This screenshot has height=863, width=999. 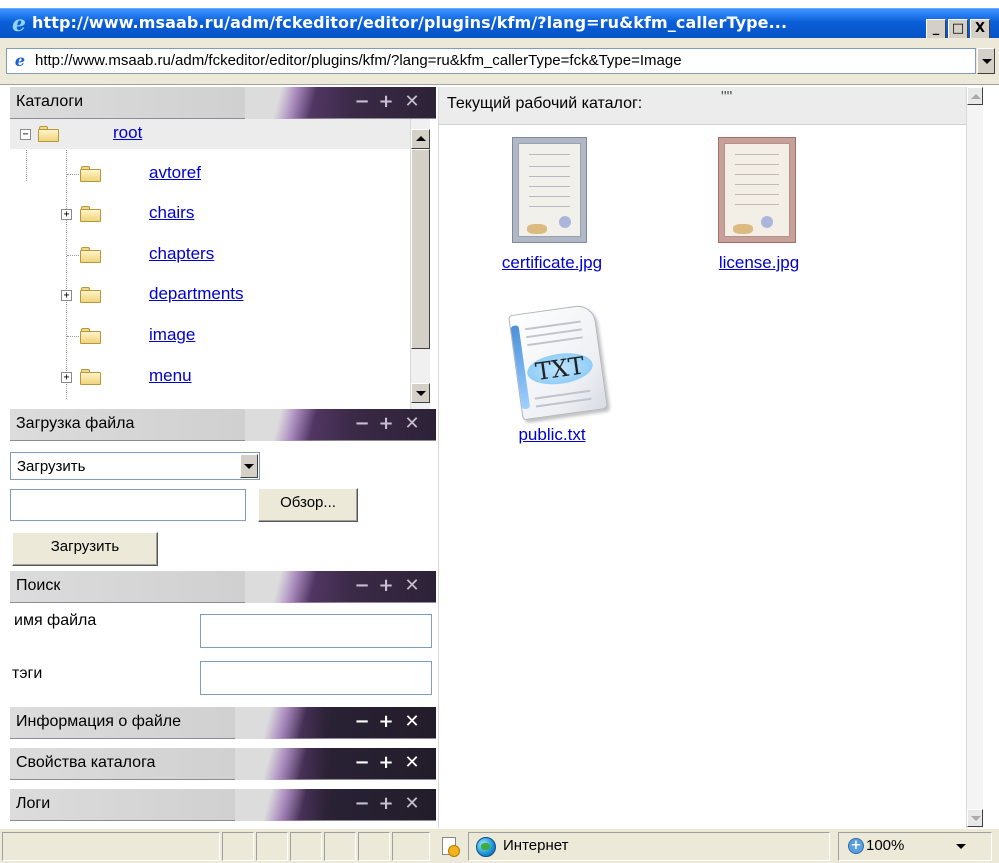 I want to click on upload-panel-header: Загрузка файла − + ✕, so click(x=223, y=425).